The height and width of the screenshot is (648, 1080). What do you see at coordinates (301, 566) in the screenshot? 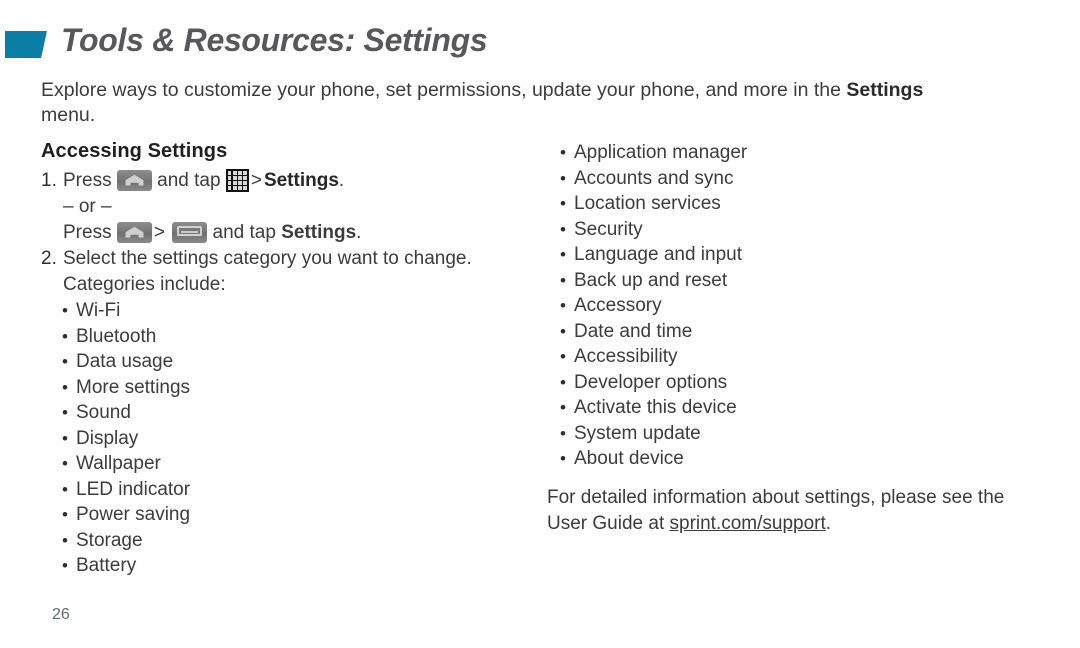
I see `list-item: Battery` at bounding box center [301, 566].